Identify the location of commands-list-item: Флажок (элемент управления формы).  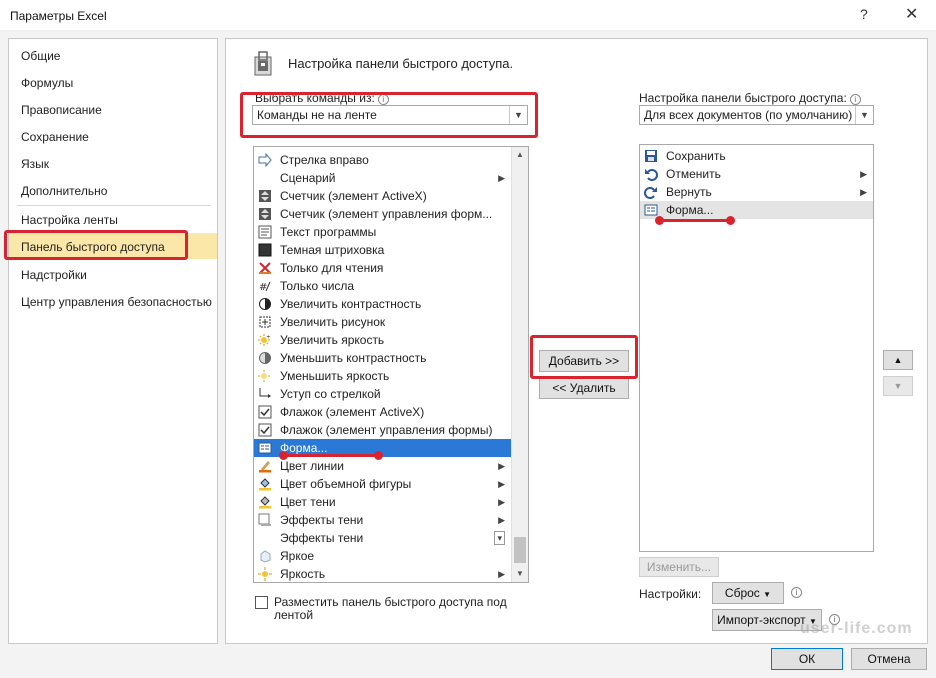
(382, 430).